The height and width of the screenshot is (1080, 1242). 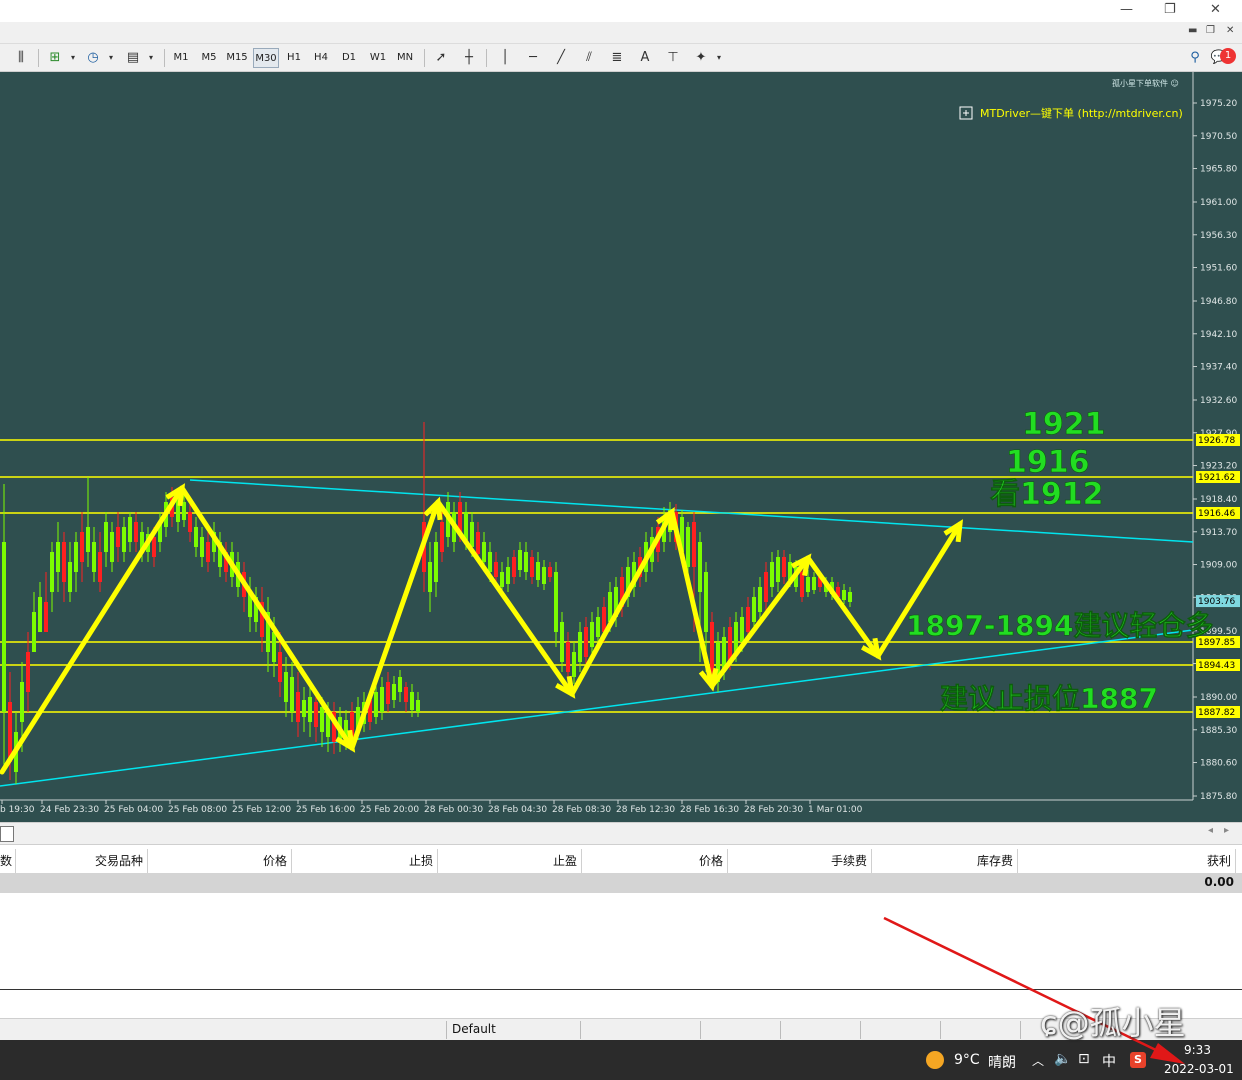 What do you see at coordinates (1226, 830) in the screenshot?
I see `scroll-right-icon: ▸` at bounding box center [1226, 830].